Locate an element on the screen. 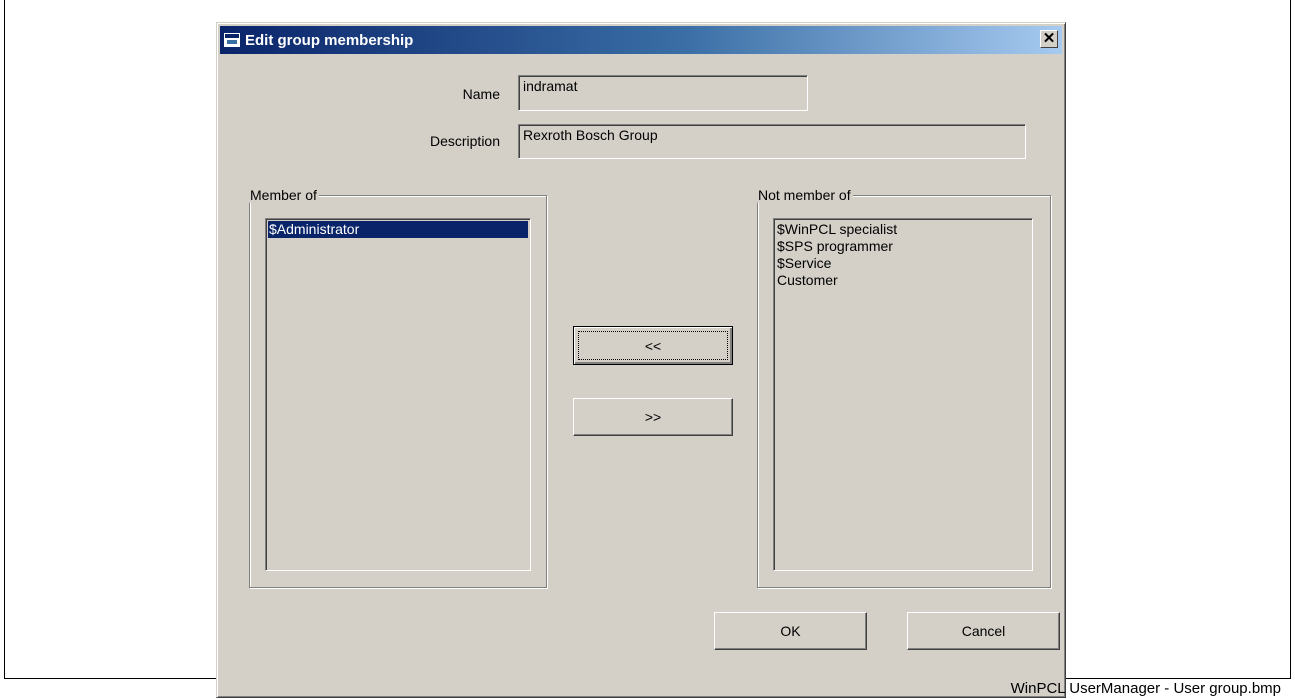 Image resolution: width=1295 pixels, height=699 pixels. remove-from-group-button: >> is located at coordinates (653, 417).